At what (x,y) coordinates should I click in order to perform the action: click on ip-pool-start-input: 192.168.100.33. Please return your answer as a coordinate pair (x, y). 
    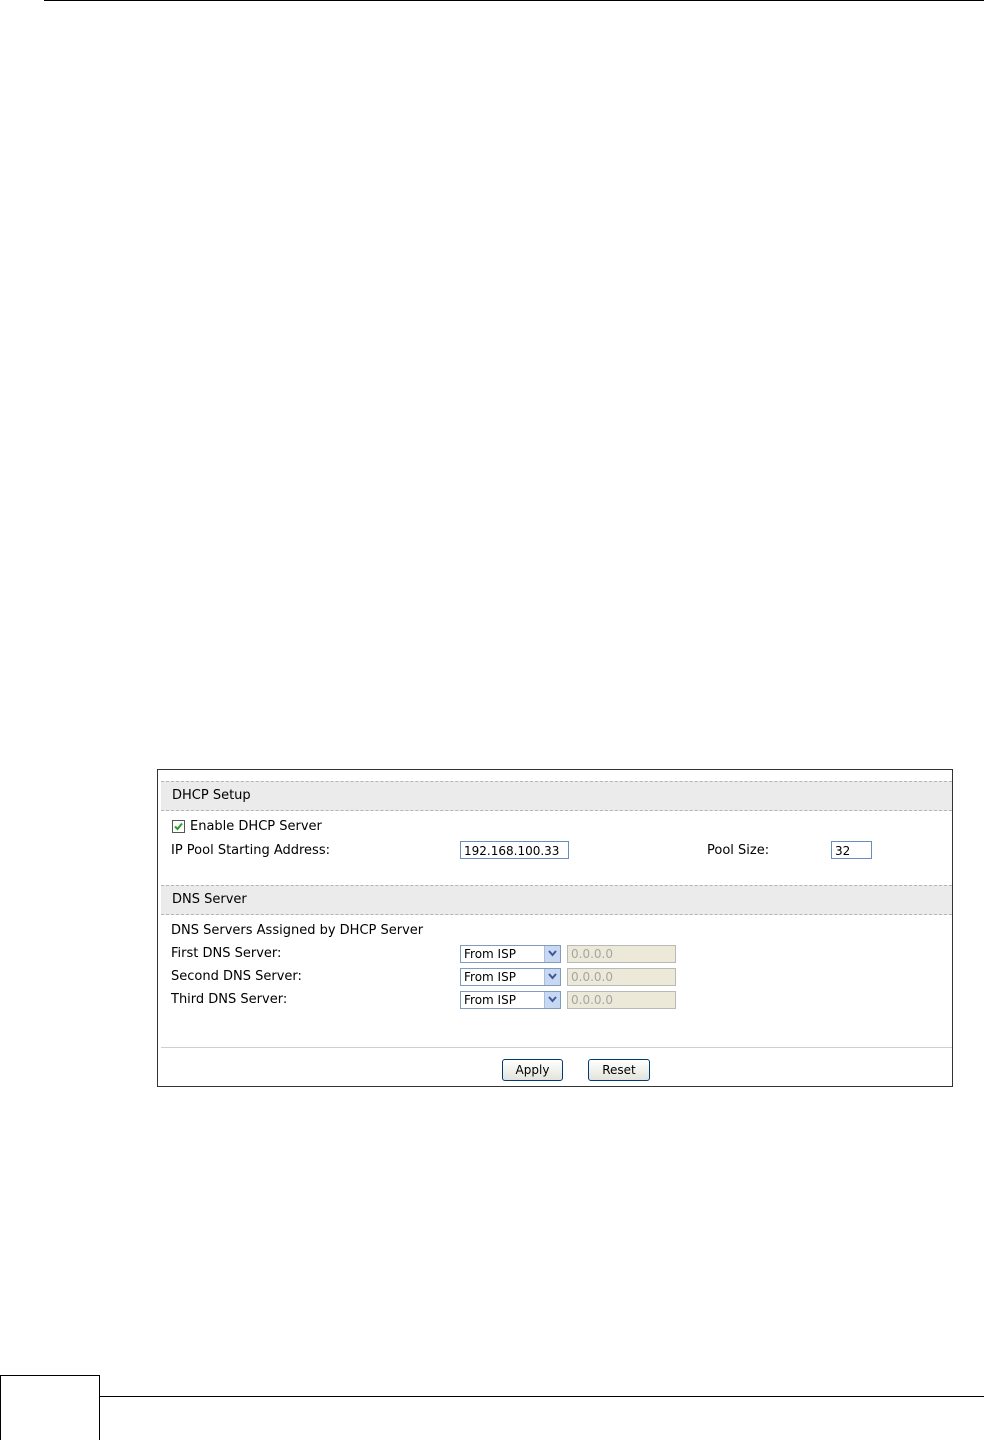
    Looking at the image, I should click on (514, 850).